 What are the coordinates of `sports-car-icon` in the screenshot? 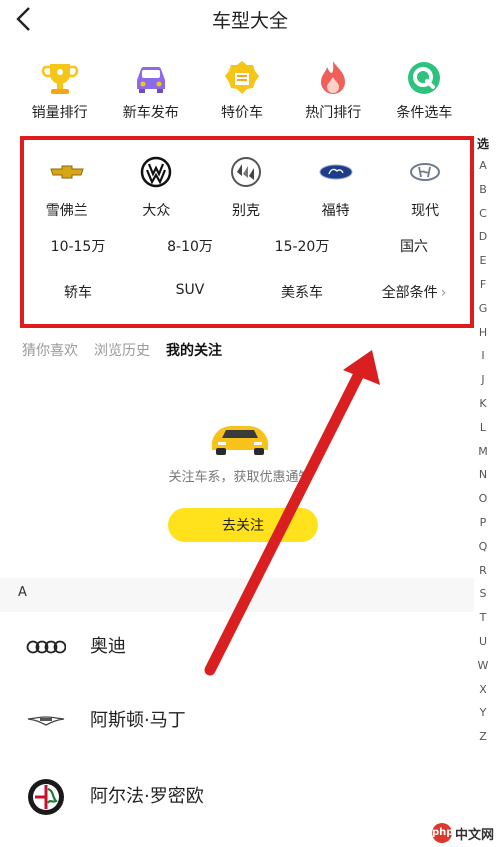 It's located at (240, 440).